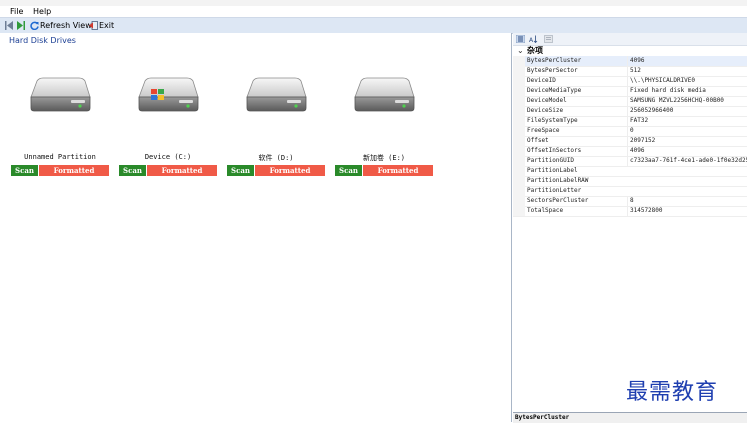 This screenshot has width=747, height=423. I want to click on property-name: Offset, so click(538, 140).